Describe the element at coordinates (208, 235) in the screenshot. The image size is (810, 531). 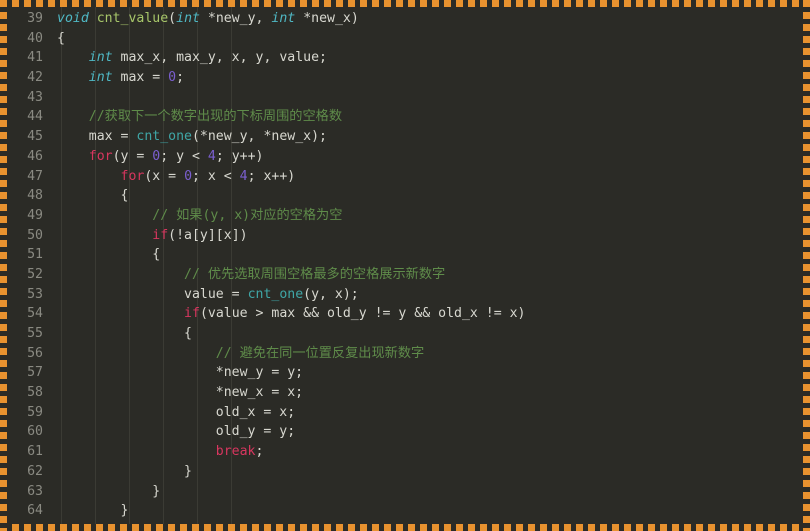
I see `token-plain: (!a[y][x])` at that location.